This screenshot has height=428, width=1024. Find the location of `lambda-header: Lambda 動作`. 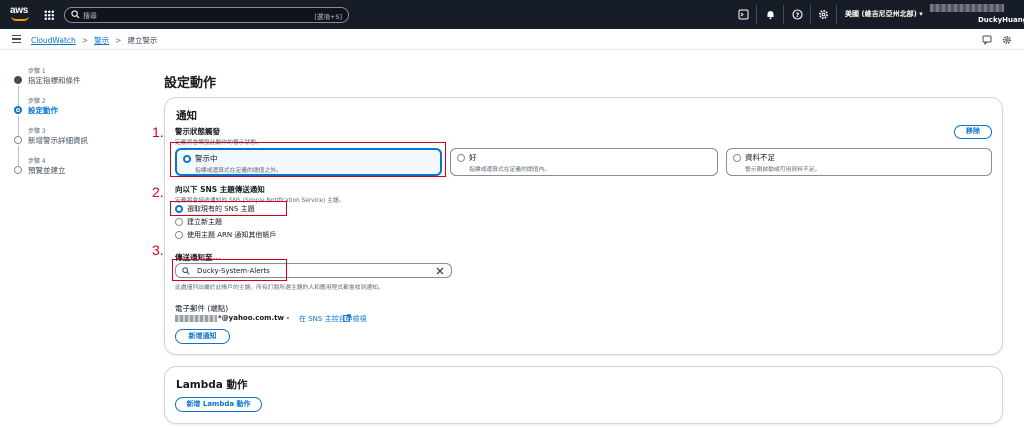

lambda-header: Lambda 動作 is located at coordinates (212, 385).